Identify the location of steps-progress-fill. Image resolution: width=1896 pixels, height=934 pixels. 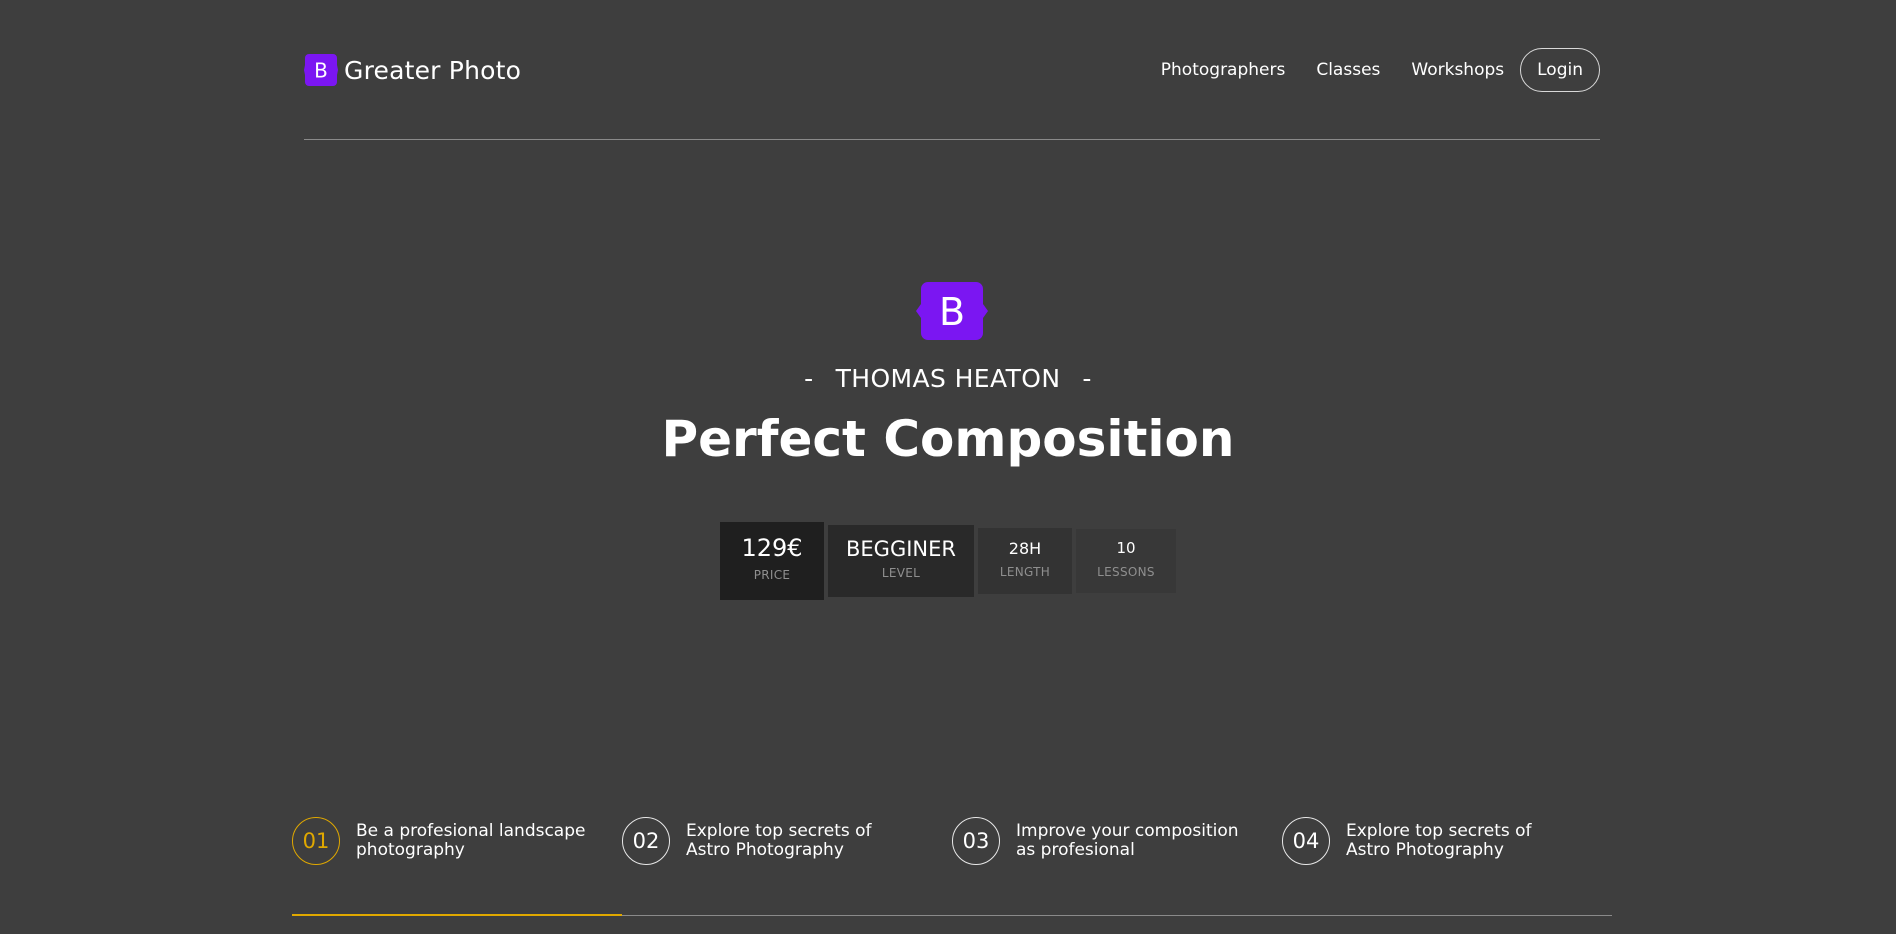
(457, 915).